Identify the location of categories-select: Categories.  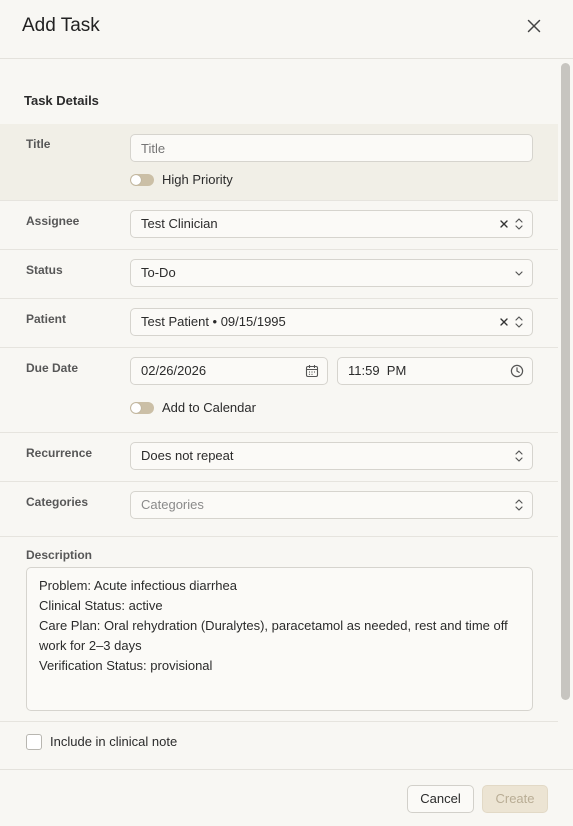
(331, 505).